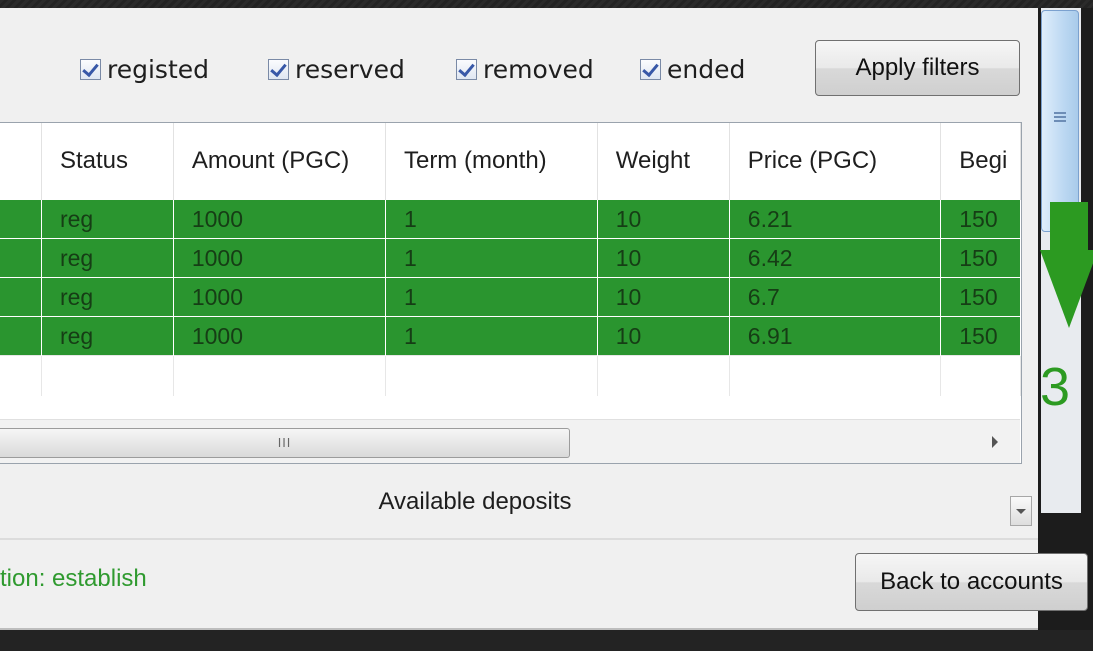 The image size is (1093, 651). What do you see at coordinates (835, 336) in the screenshot?
I see `price-cell: 6.91` at bounding box center [835, 336].